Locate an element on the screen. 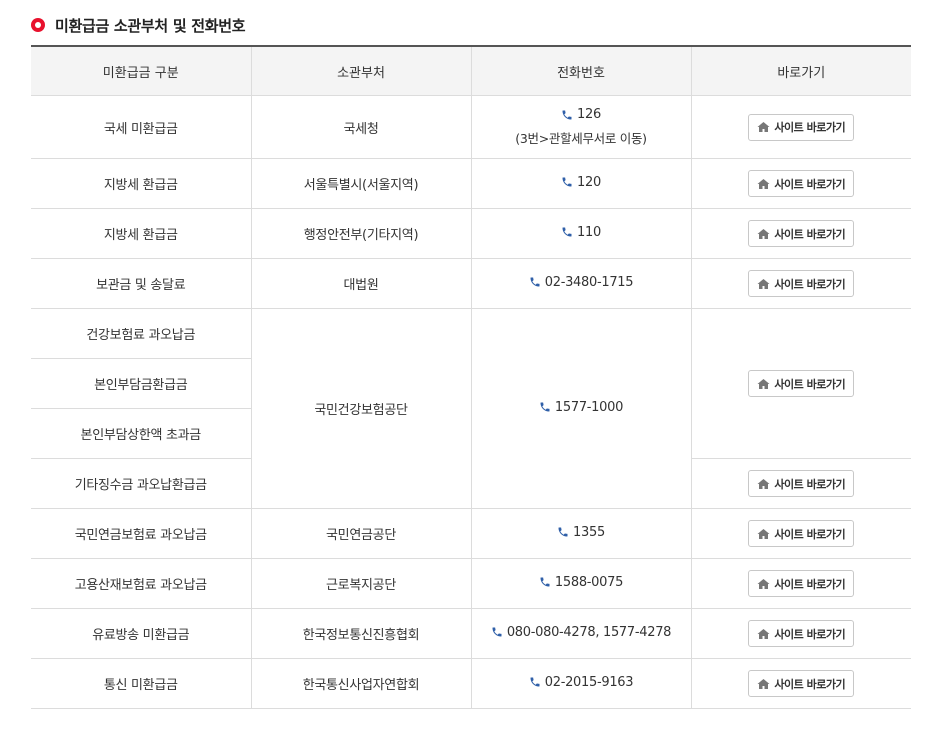 The height and width of the screenshot is (730, 939). agency-cell: 서울특별시(서울지역) is located at coordinates (360, 183).